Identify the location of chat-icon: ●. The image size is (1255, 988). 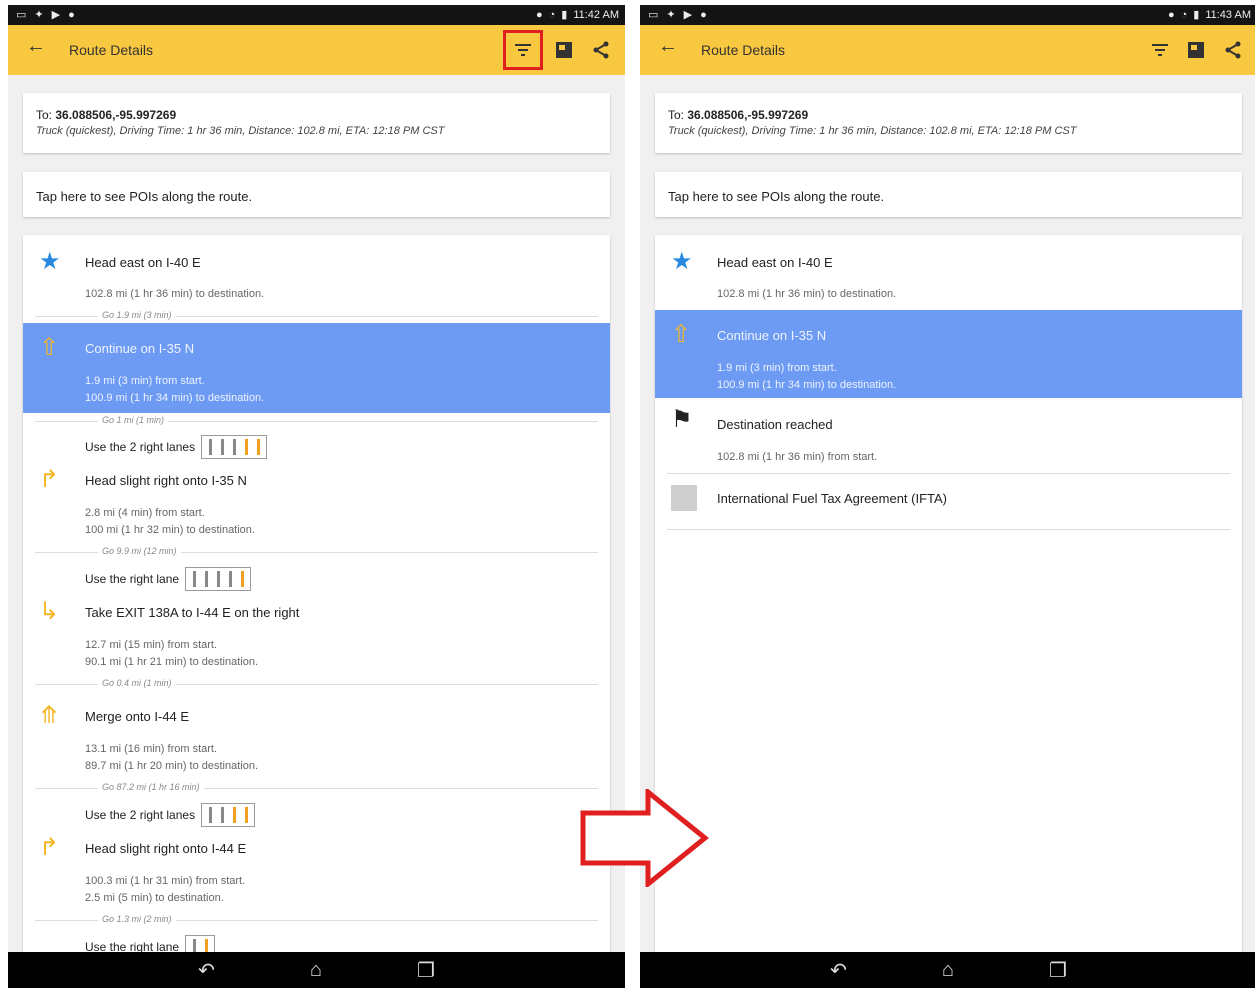
(71, 15).